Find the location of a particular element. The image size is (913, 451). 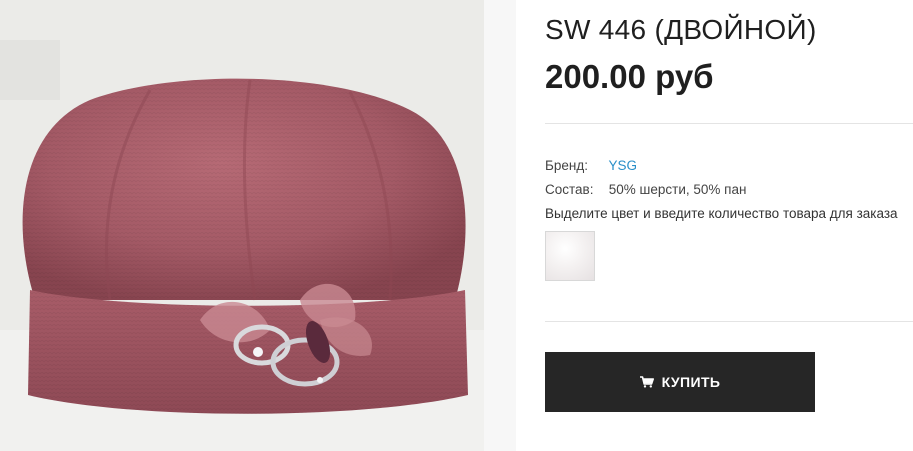

composition-value: 50% шерсти, 50% пан is located at coordinates (677, 189).